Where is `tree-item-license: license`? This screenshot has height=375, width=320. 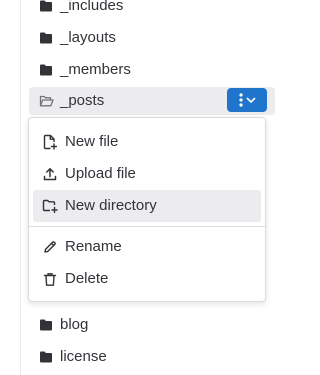 tree-item-license: license is located at coordinates (152, 357).